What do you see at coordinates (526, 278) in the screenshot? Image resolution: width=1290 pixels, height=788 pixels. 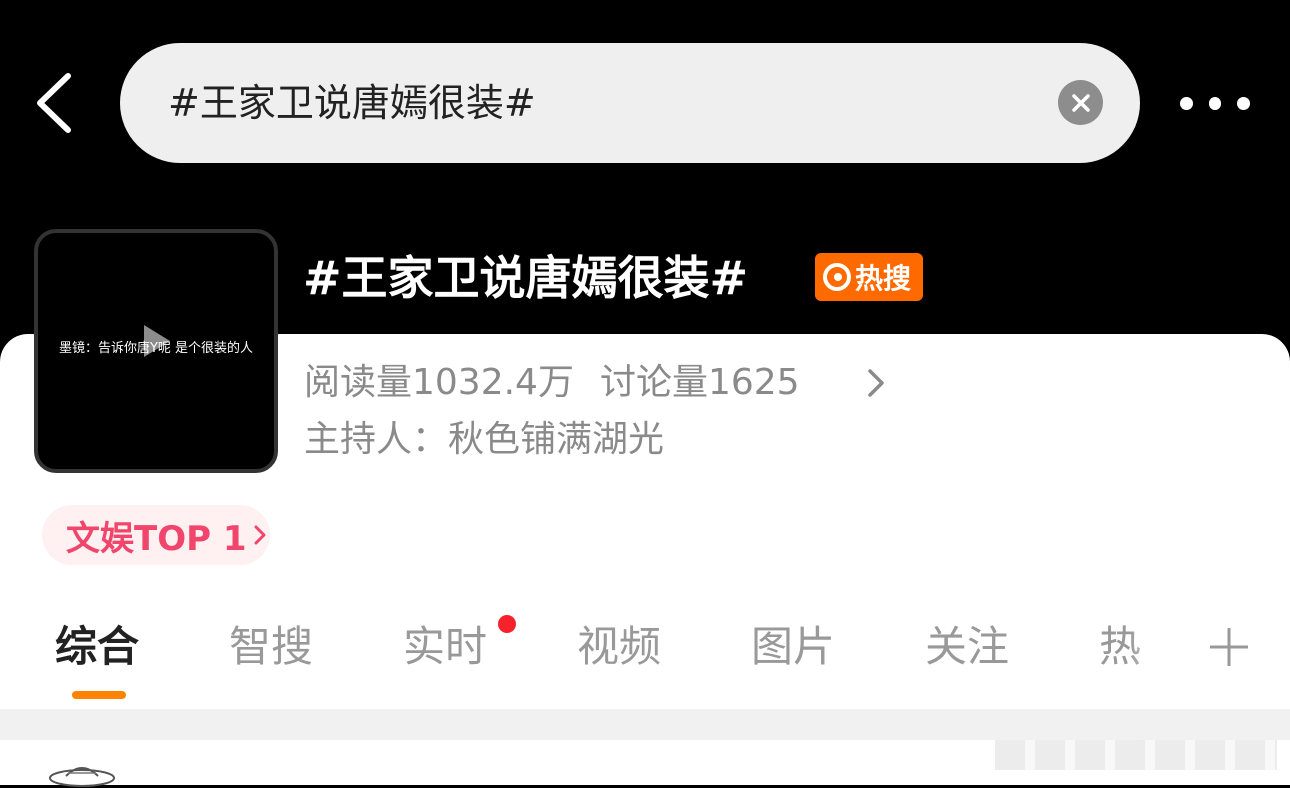 I see `topic-title: #王家卫说唐嫣很装#` at bounding box center [526, 278].